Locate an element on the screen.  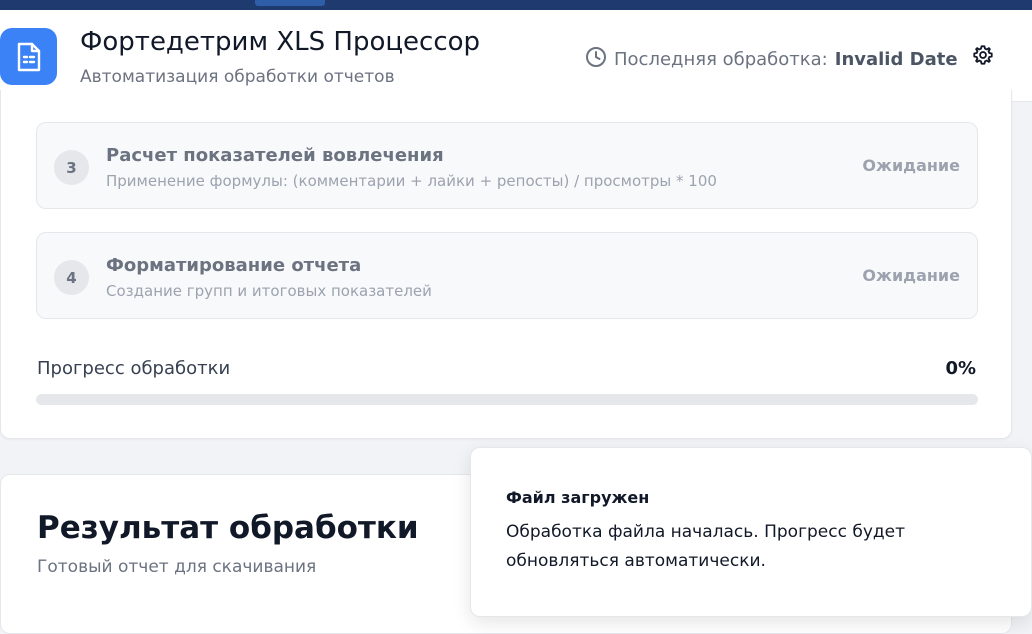
last-processing-info: Последняя обработка: Invalid Date is located at coordinates (771, 59).